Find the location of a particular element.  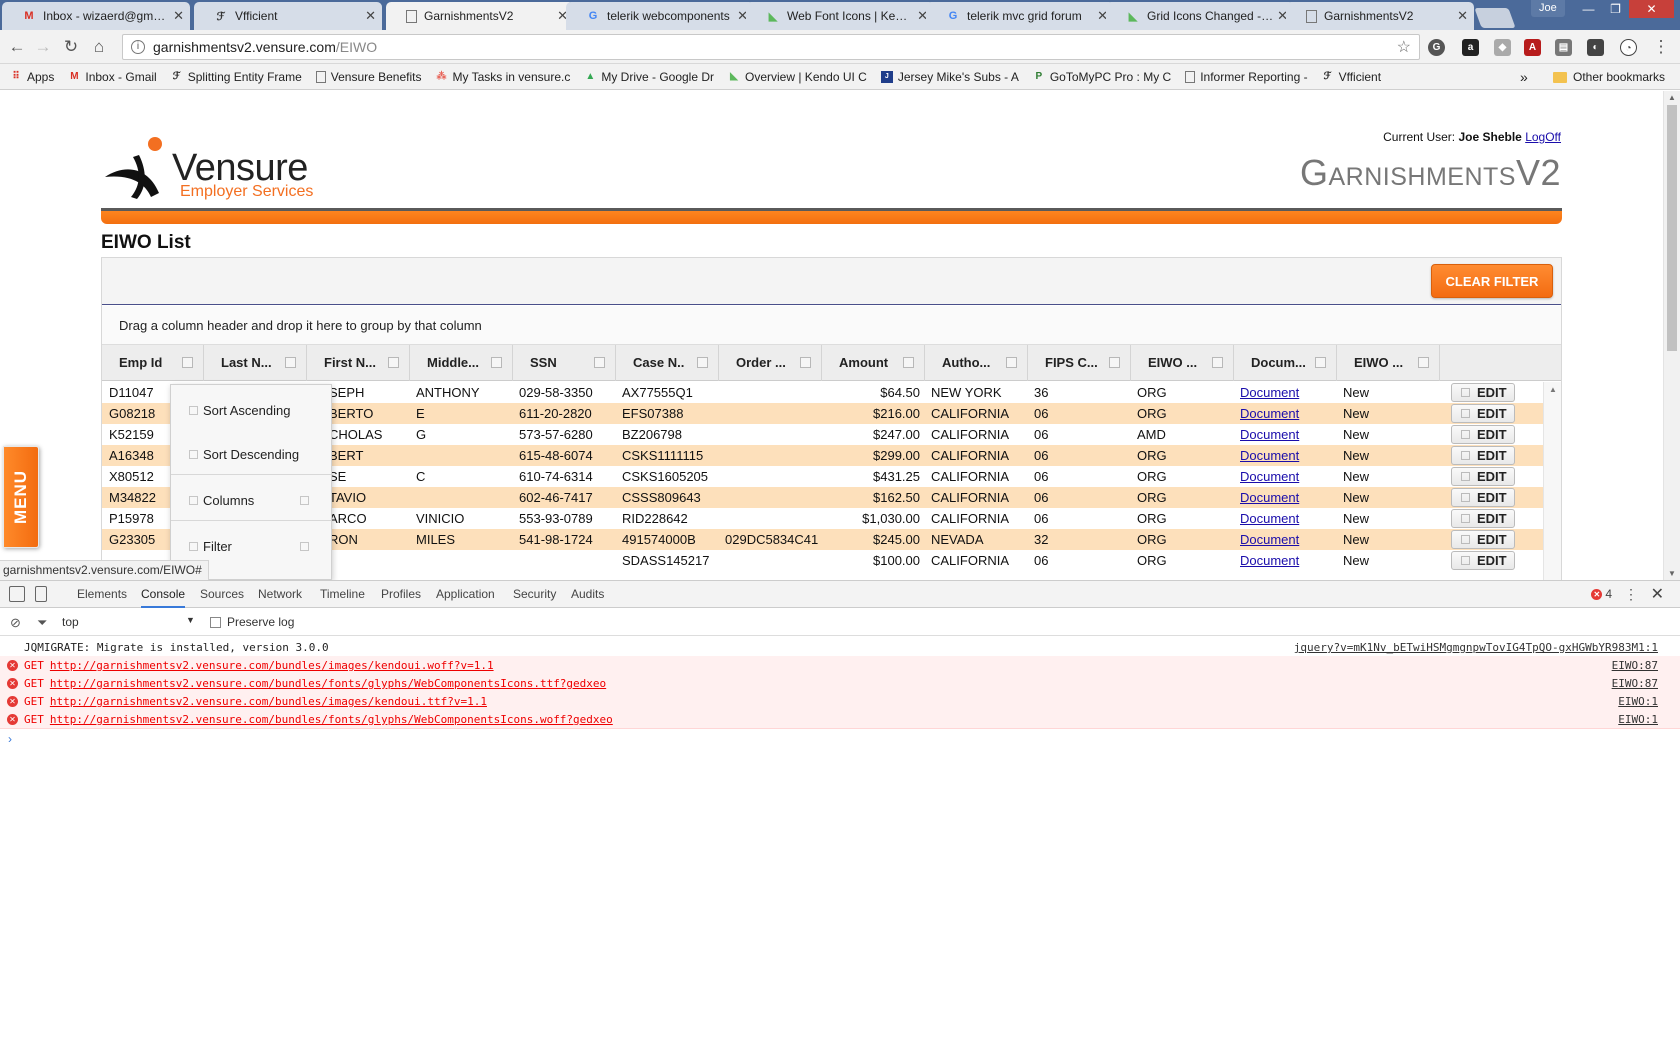

chevron-down-icon: ▼ is located at coordinates (190, 620).